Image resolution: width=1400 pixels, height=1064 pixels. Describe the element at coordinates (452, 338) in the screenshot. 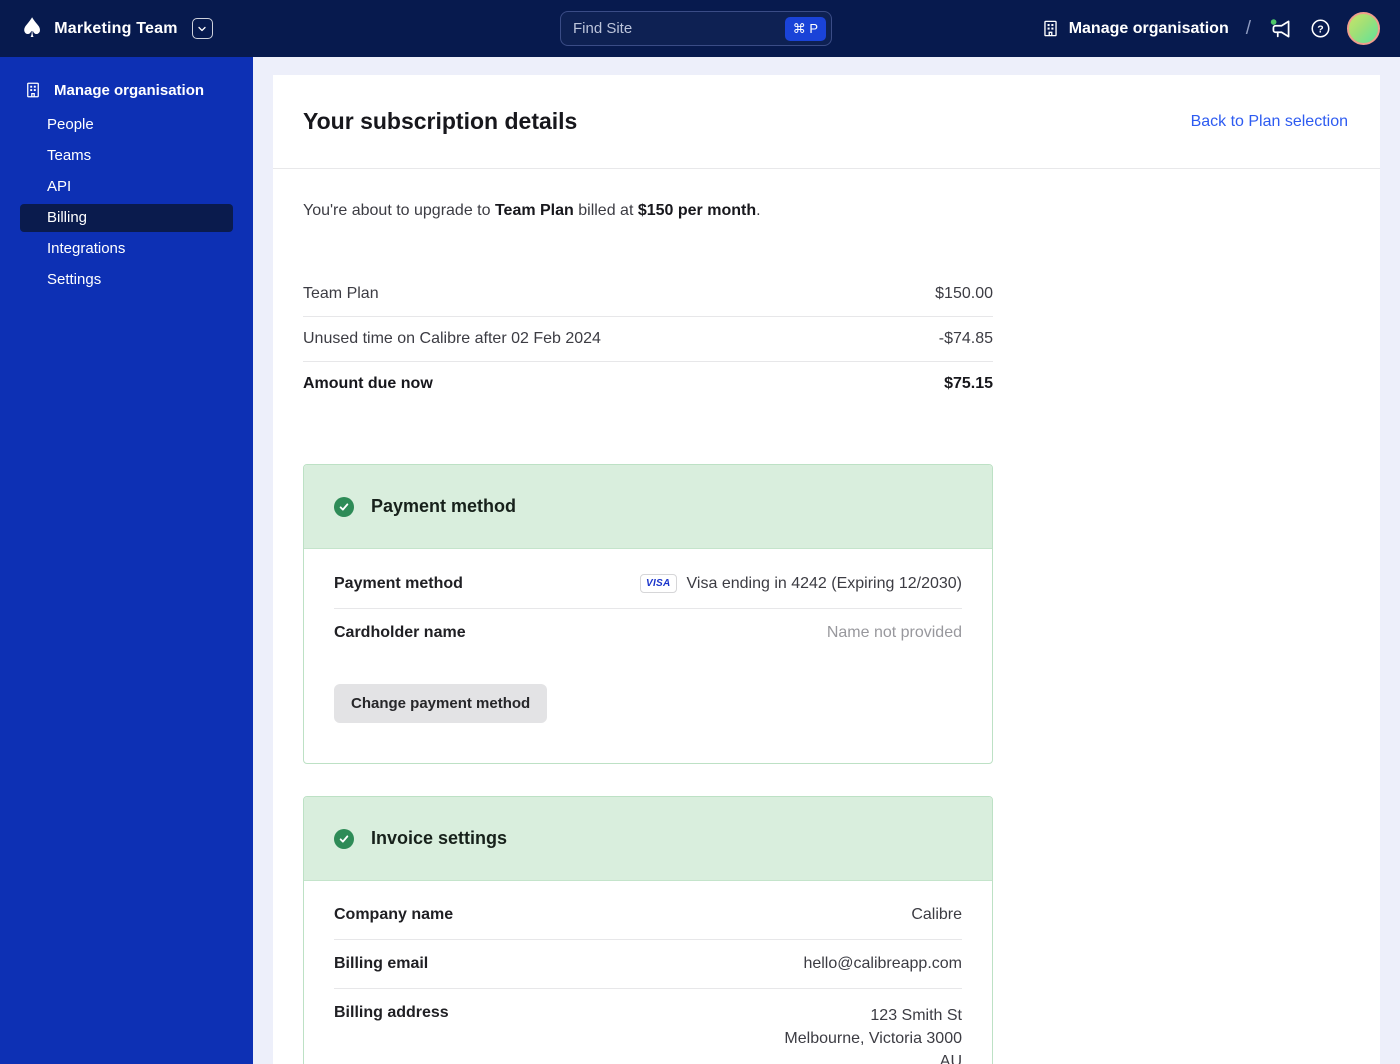

I see `summary-label: Unused time on Calibre after 02 Feb 2024` at that location.